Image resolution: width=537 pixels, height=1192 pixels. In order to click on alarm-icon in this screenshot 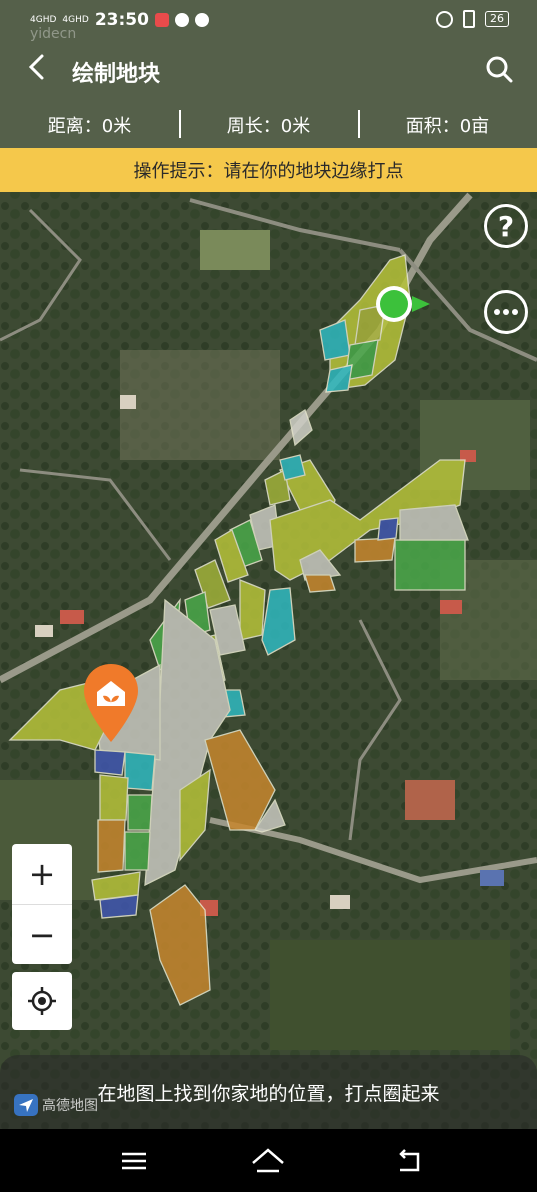, I will do `click(444, 19)`.